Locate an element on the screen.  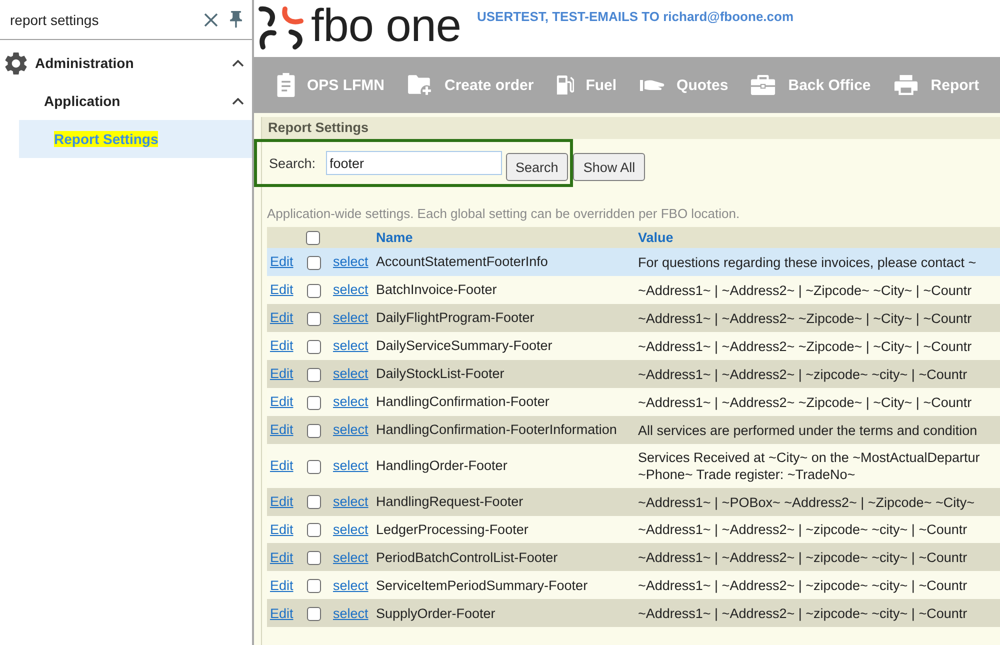
search-field: report settings is located at coordinates (107, 19).